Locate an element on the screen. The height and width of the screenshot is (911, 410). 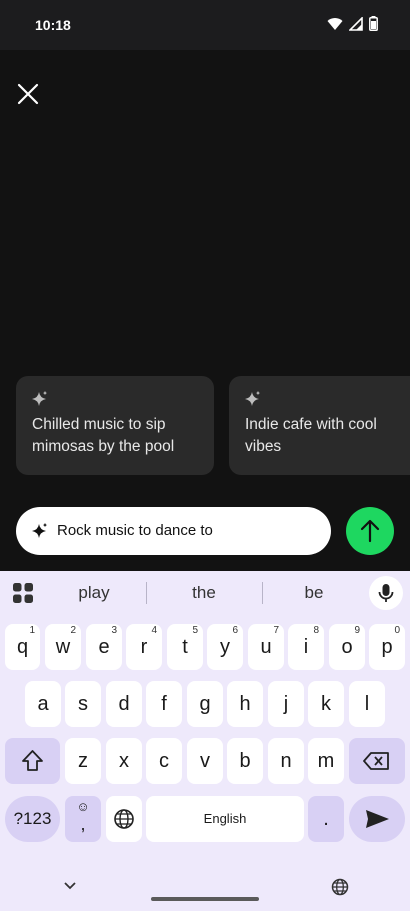
key-q: q1 is located at coordinates (22, 647).